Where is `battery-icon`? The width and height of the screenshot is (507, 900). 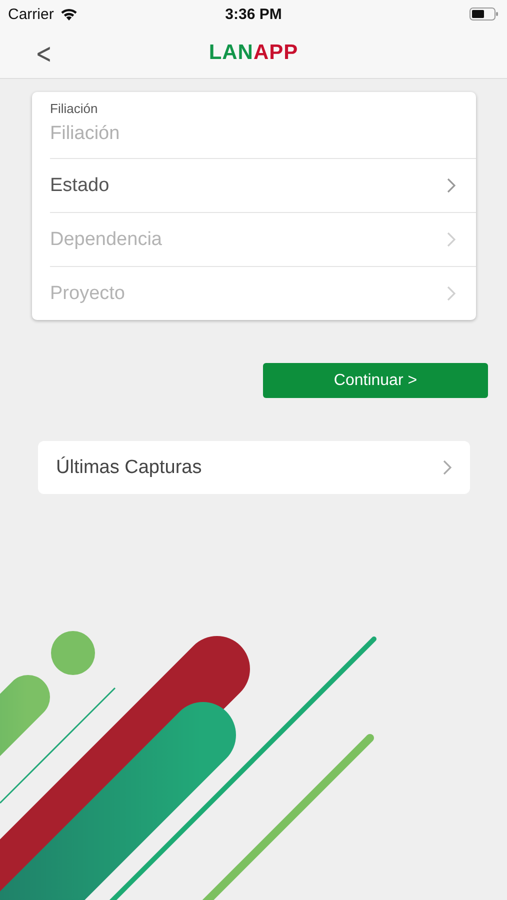 battery-icon is located at coordinates (484, 14).